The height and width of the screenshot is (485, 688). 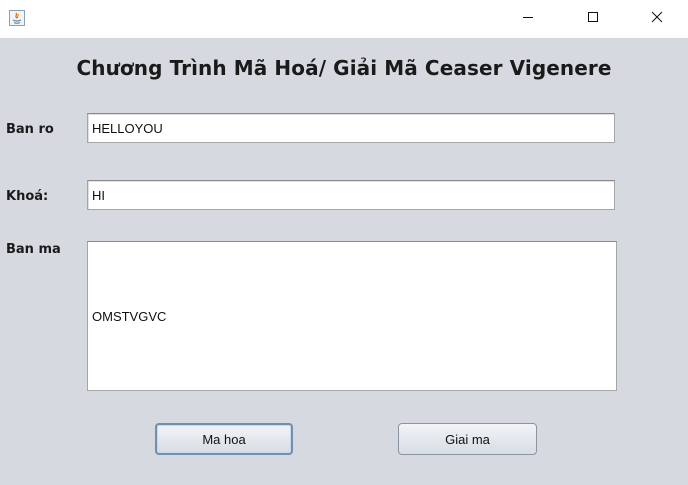 I want to click on encrypt-button: Ma hoa, so click(x=224, y=439).